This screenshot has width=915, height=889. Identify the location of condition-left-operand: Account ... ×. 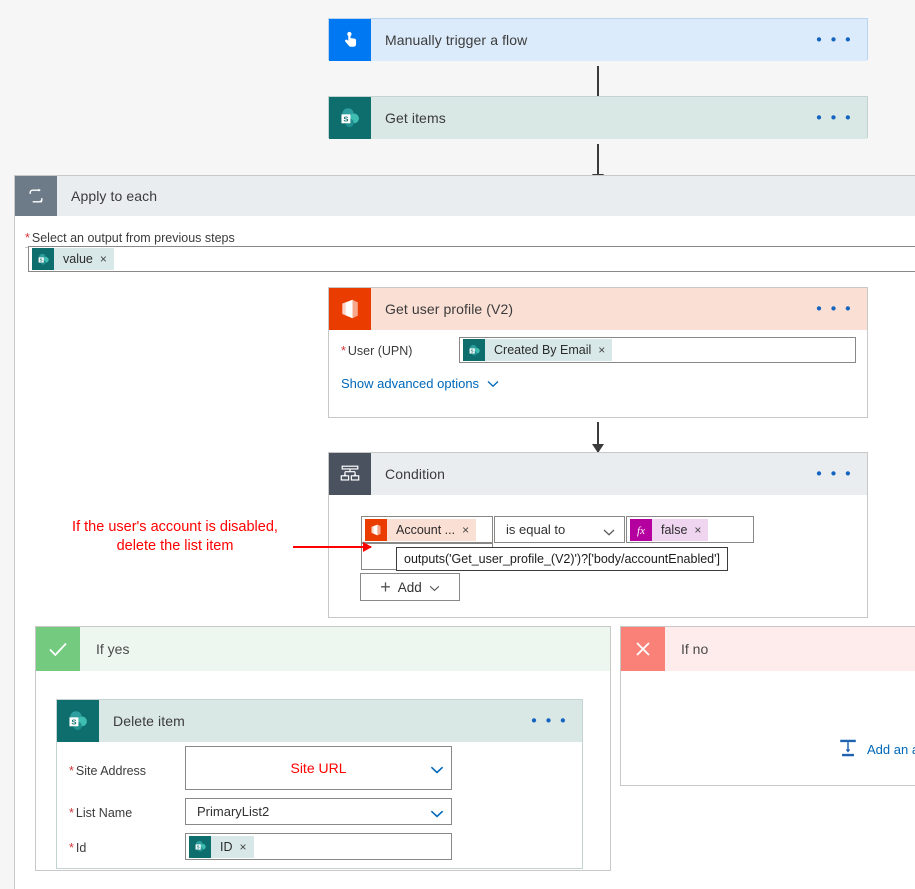
(427, 529).